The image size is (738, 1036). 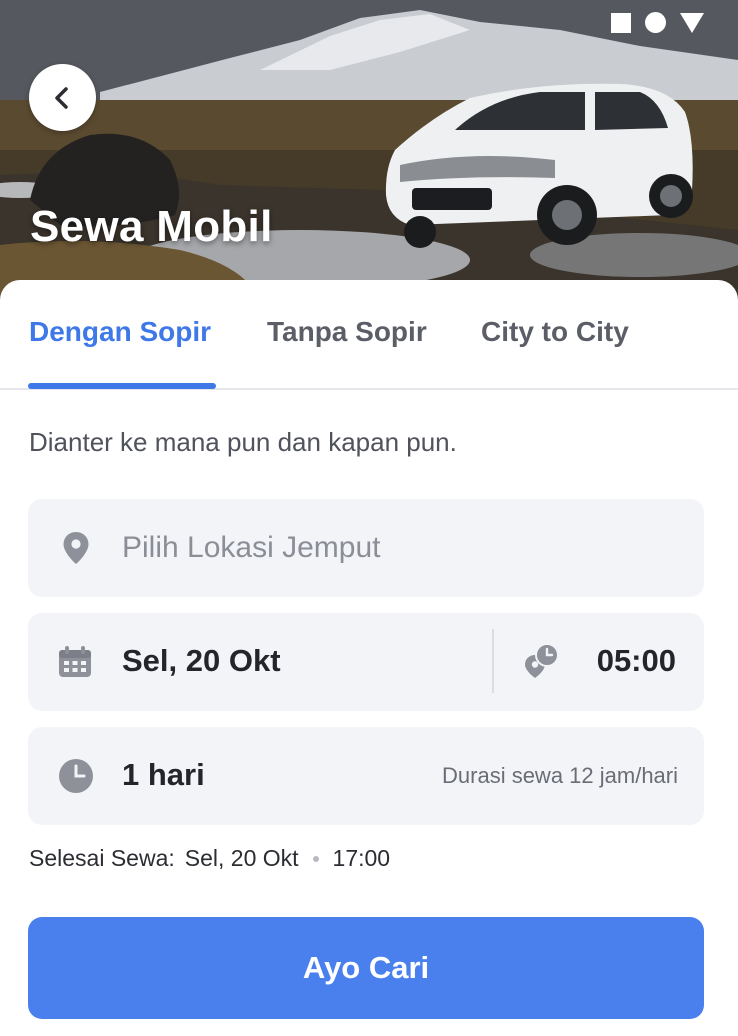 I want to click on separator-dot, so click(x=315, y=858).